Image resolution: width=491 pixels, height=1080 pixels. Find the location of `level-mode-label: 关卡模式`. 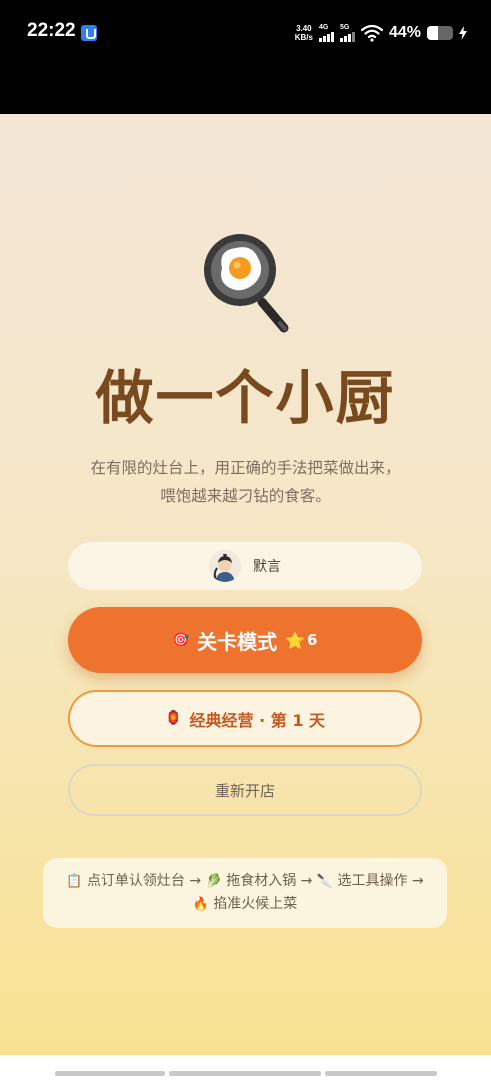

level-mode-label: 关卡模式 is located at coordinates (237, 641).